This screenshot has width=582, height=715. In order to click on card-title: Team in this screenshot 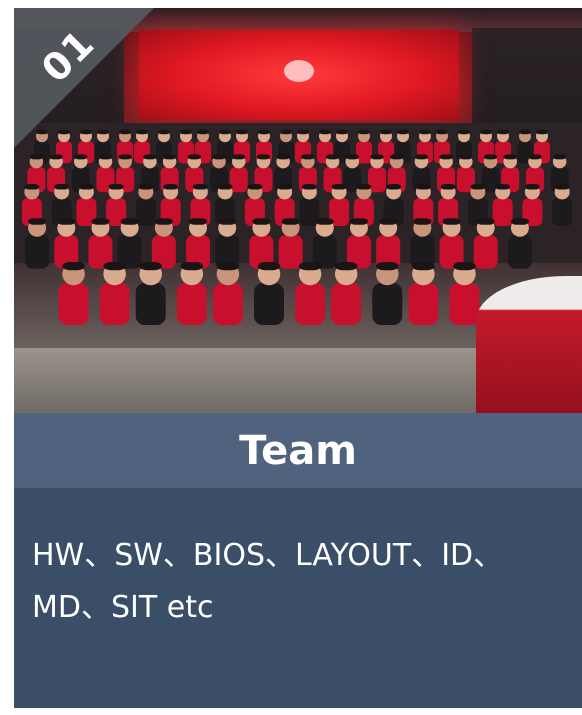, I will do `click(298, 450)`.